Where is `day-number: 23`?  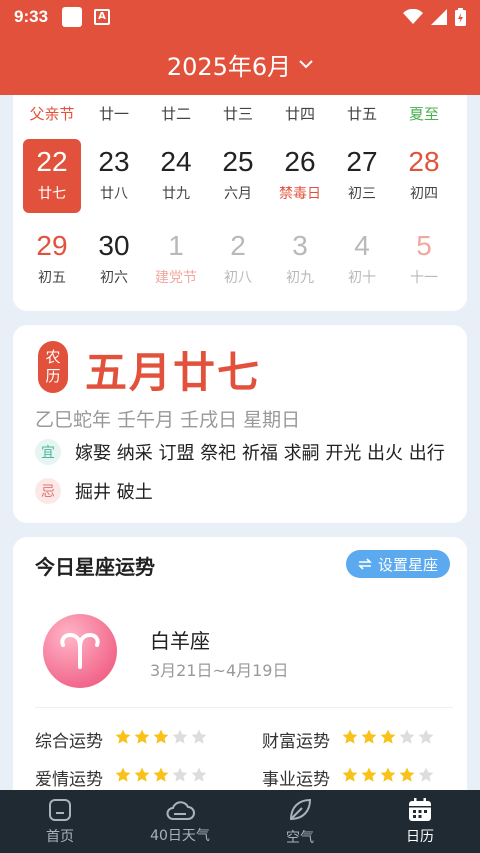
day-number: 23 is located at coordinates (114, 161).